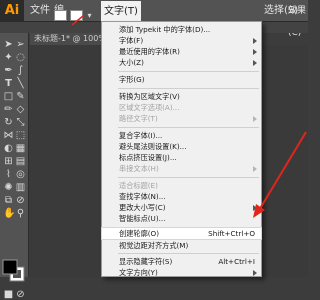 The height and width of the screenshot is (300, 320). Describe the element at coordinates (20, 122) in the screenshot. I see `scale-tool-icon: ⤡` at that location.